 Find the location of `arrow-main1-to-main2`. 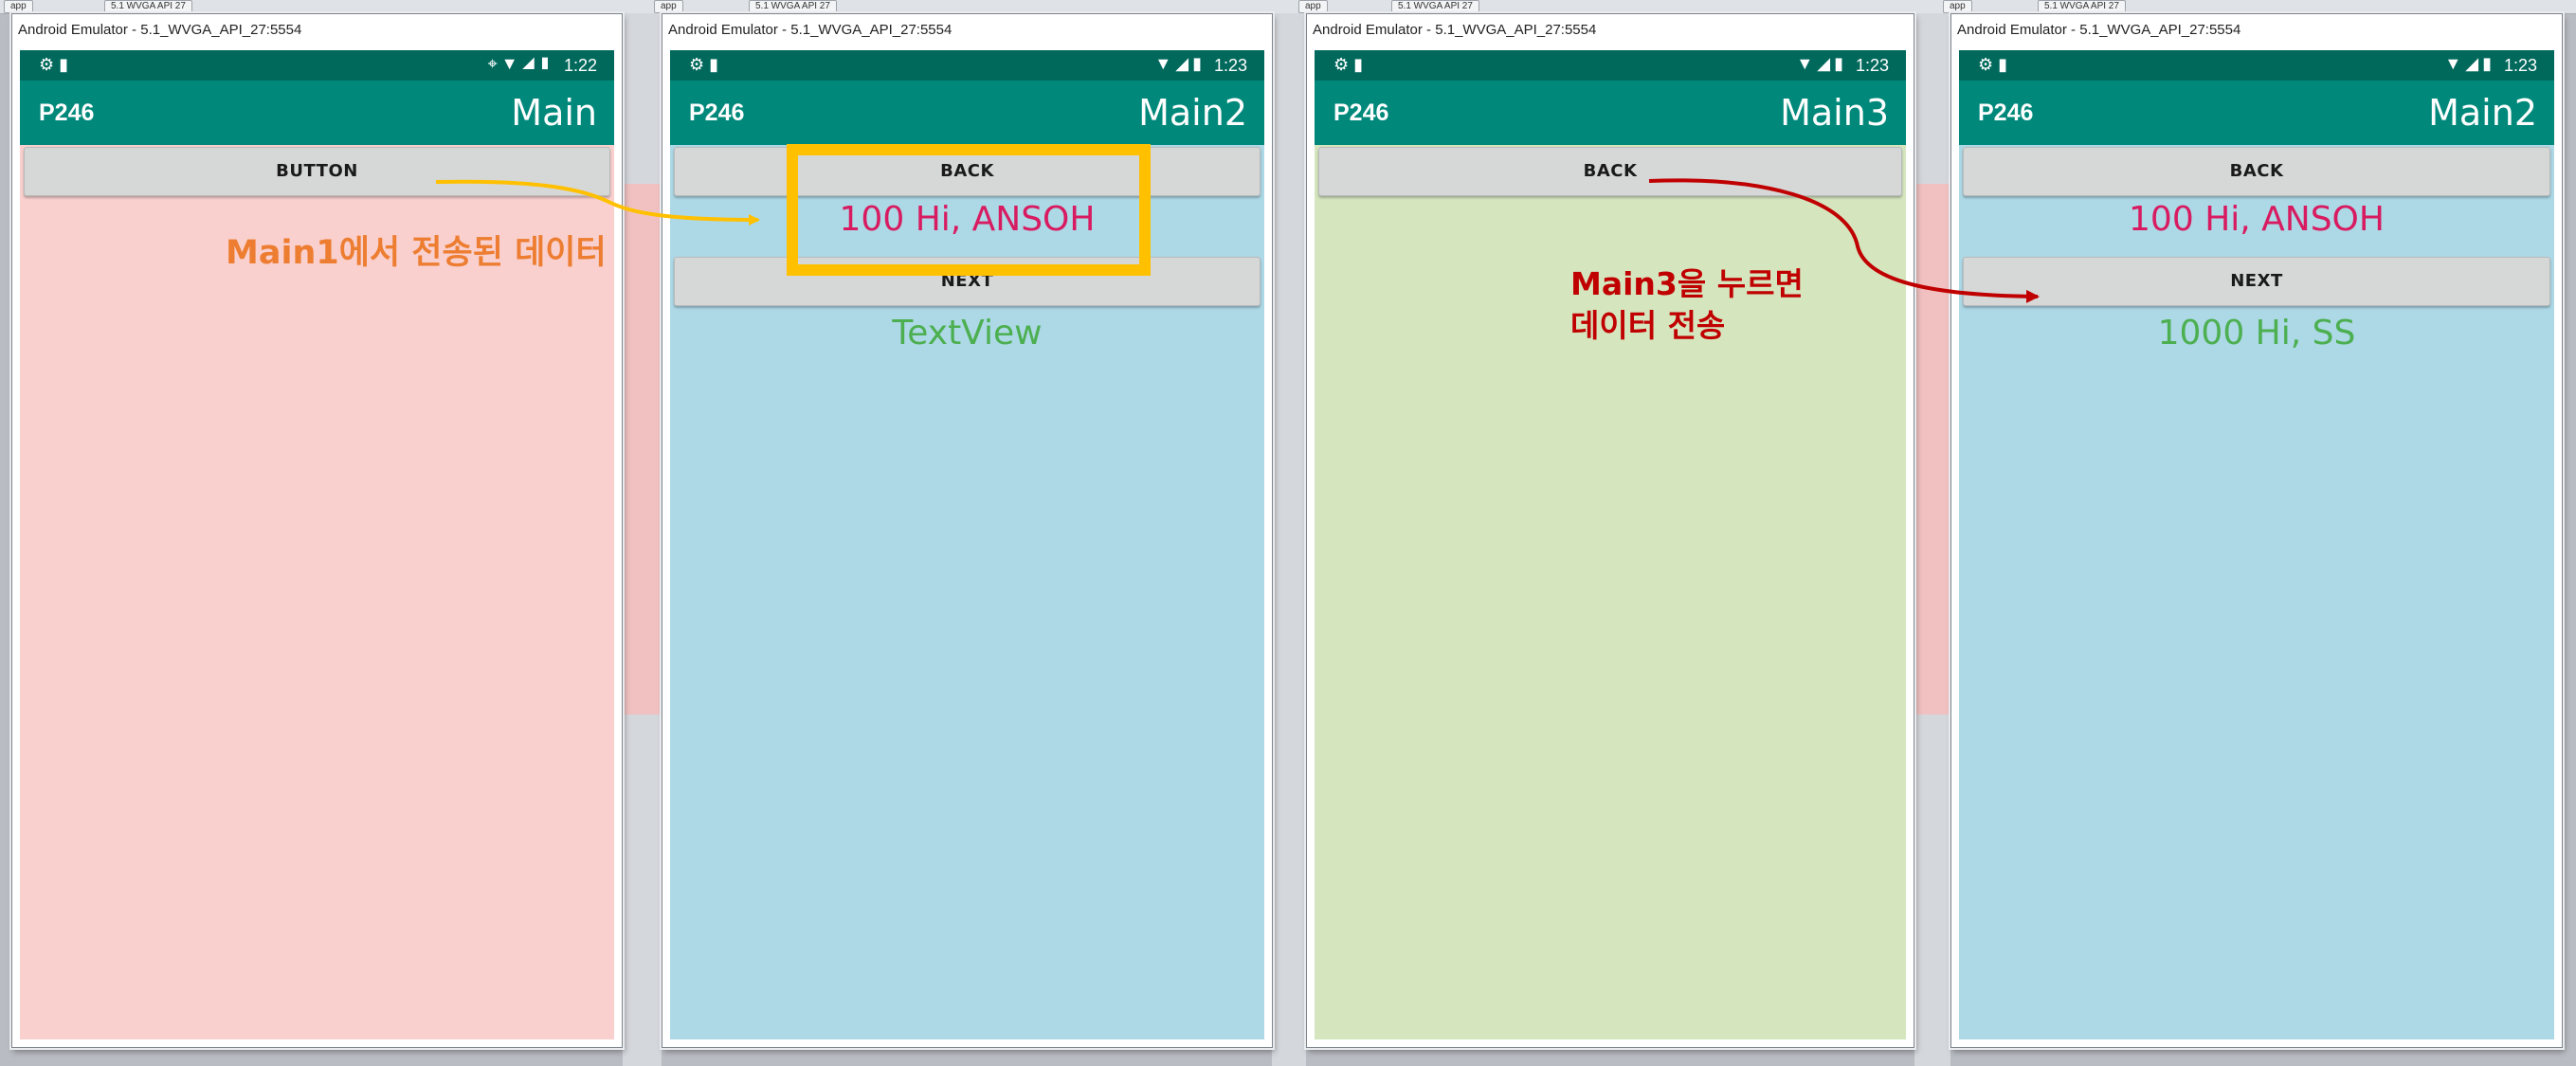

arrow-main1-to-main2 is located at coordinates (597, 202).